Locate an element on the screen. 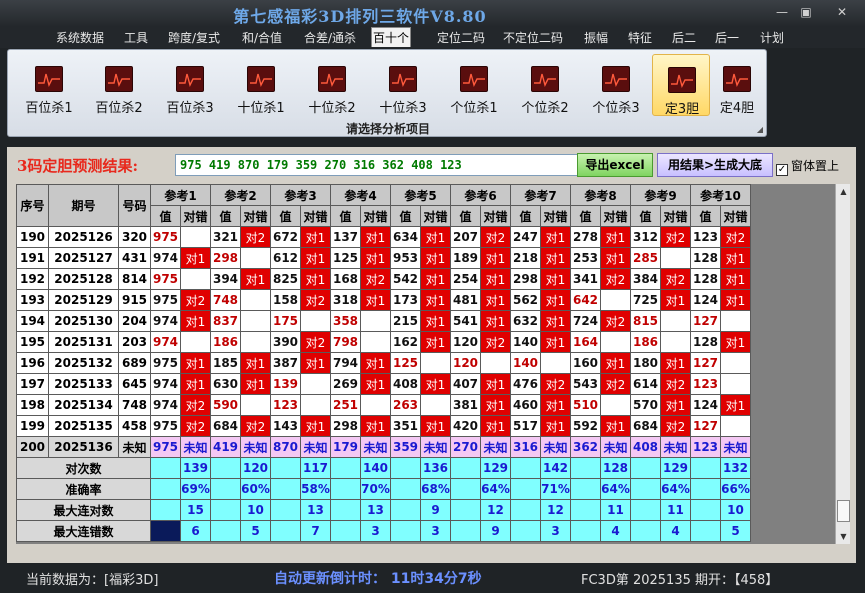 Image resolution: width=865 pixels, height=593 pixels. row-number: 748 is located at coordinates (134, 405).